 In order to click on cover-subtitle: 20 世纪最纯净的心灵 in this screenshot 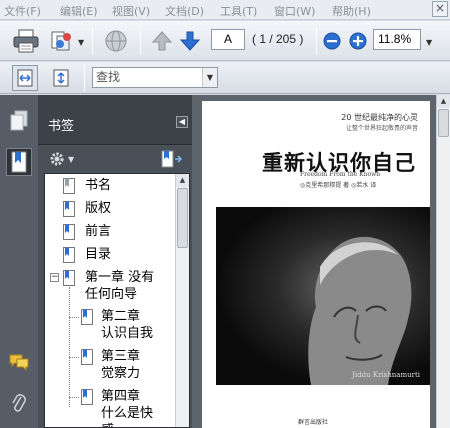, I will do `click(379, 117)`.